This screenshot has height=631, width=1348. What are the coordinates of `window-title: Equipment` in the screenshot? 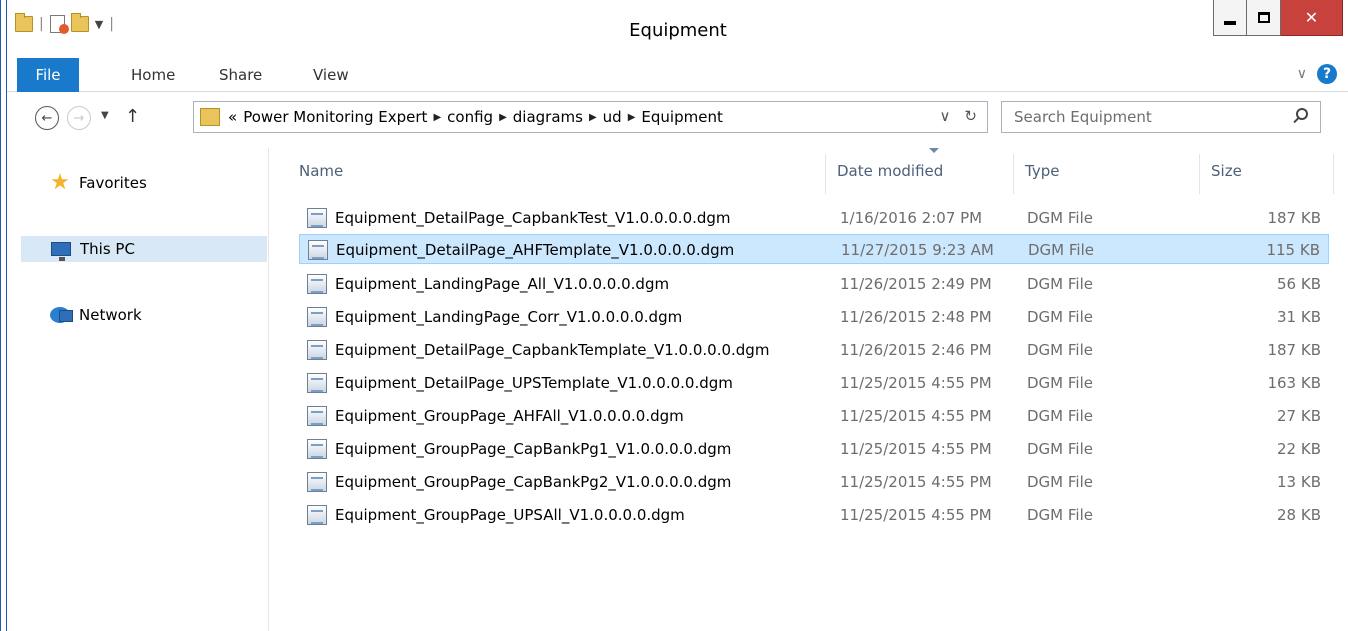 It's located at (678, 30).